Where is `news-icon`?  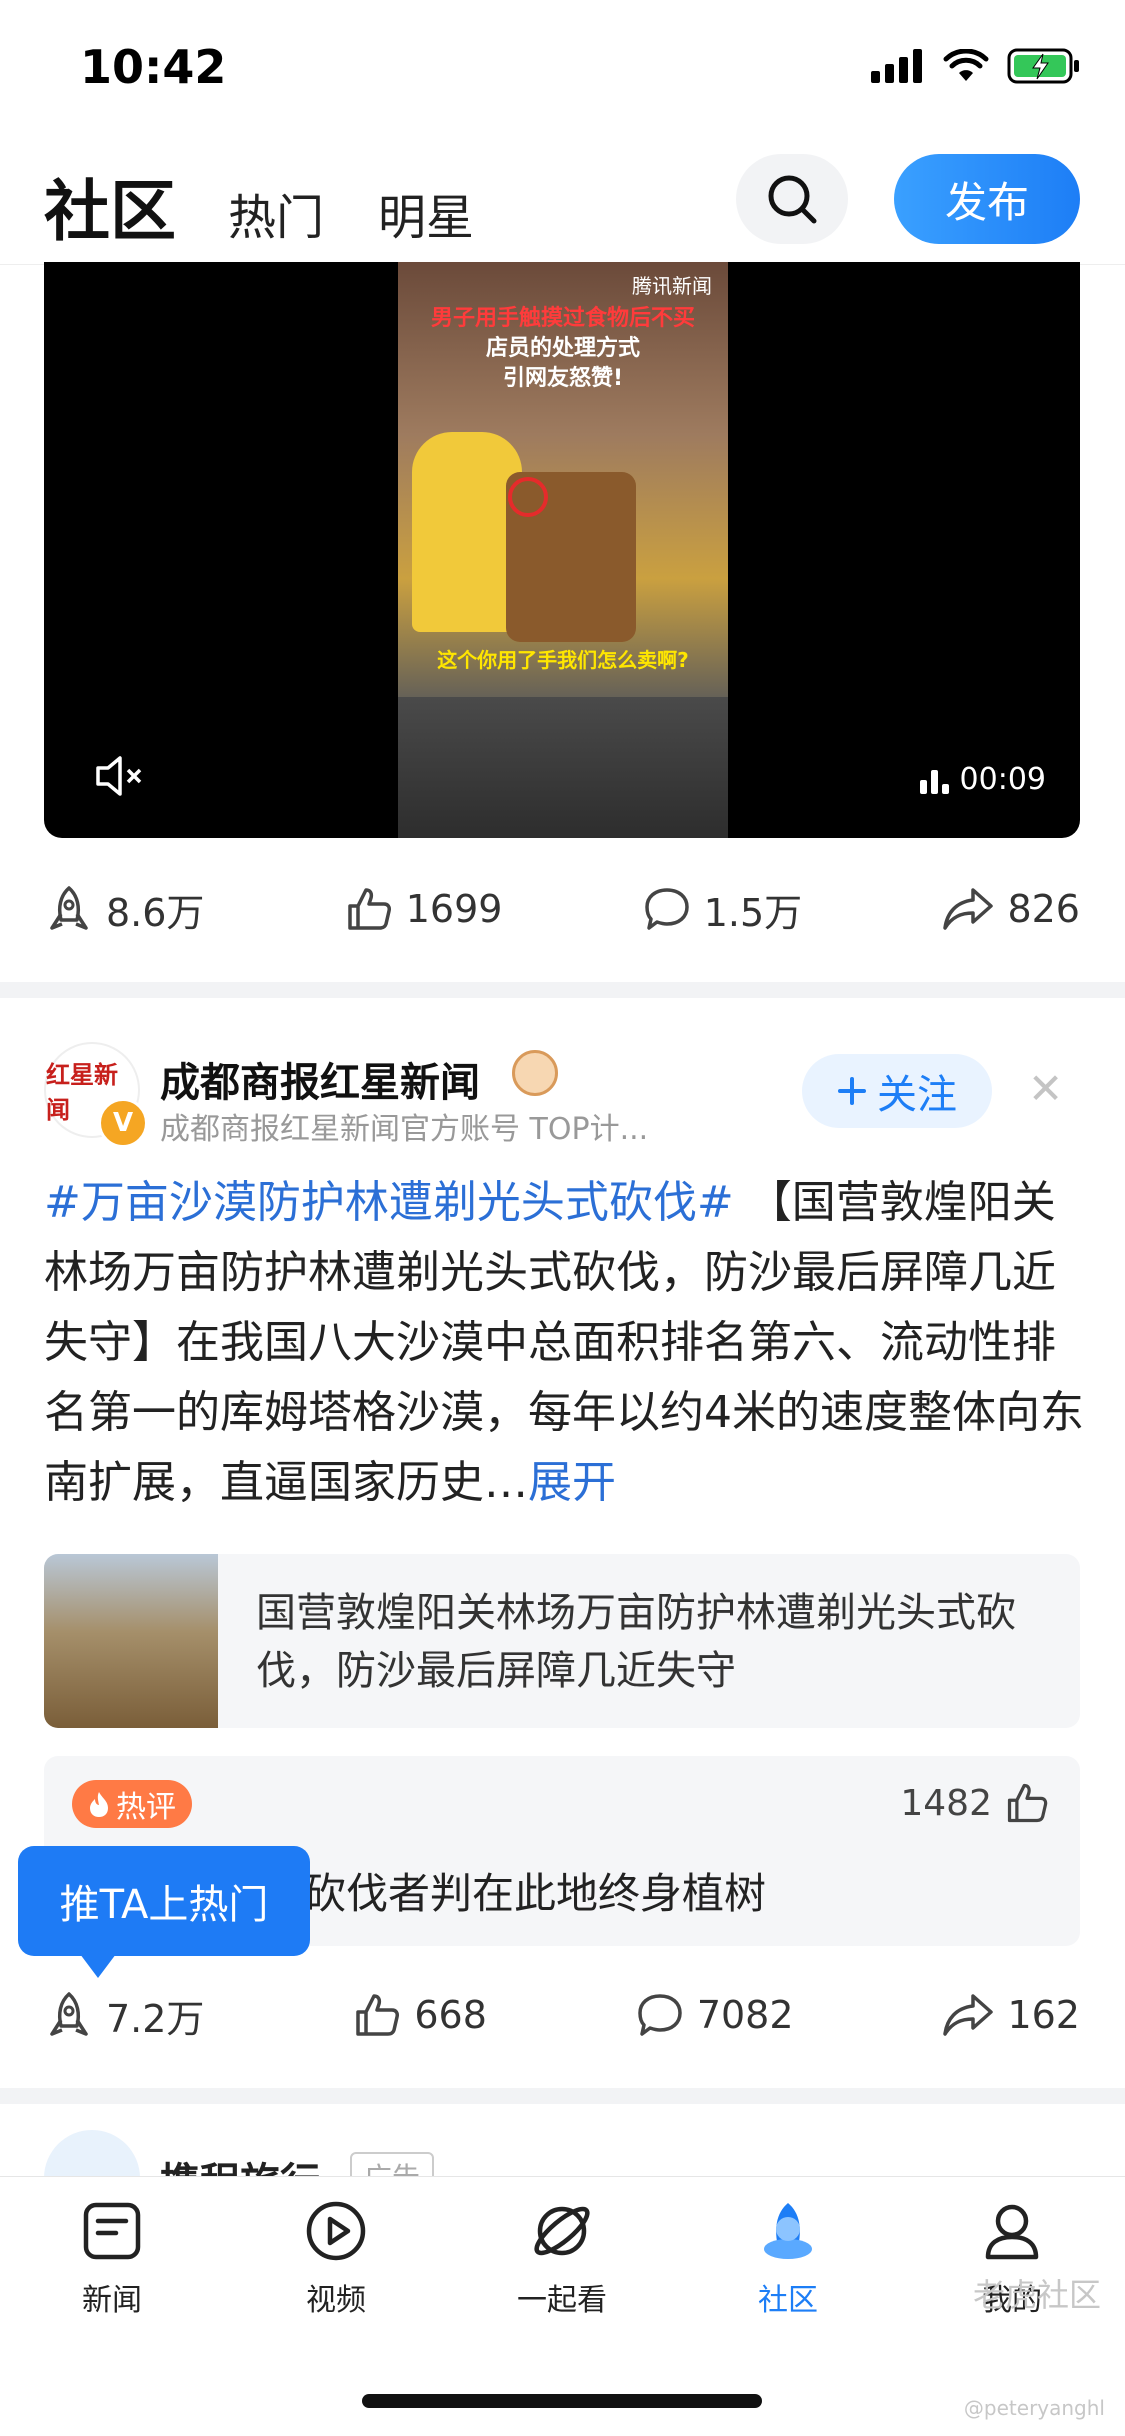 news-icon is located at coordinates (112, 2231).